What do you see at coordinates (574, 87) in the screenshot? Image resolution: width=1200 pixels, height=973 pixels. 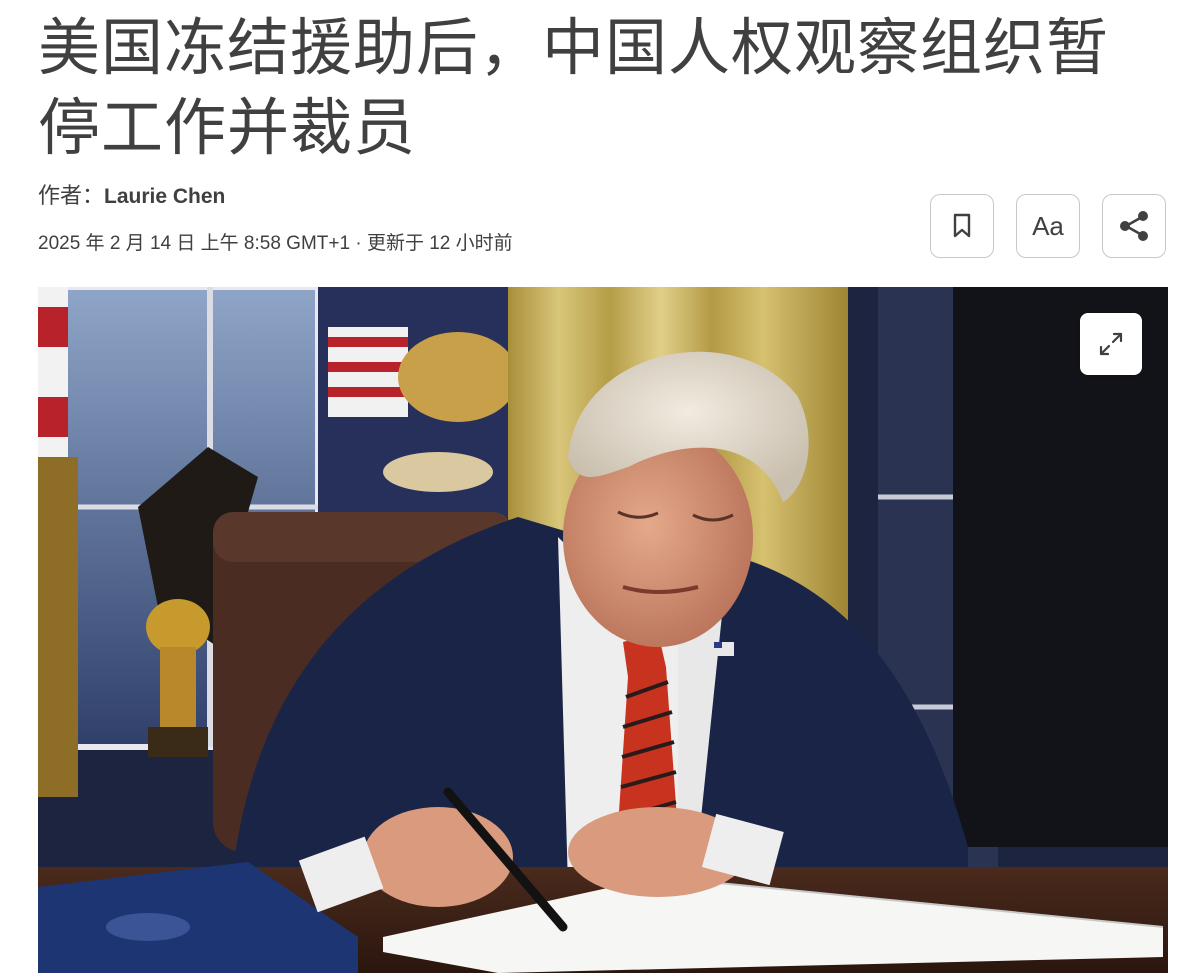 I see `article-headline: 美国冻结援助后，中国人权观察组织暂停工作并裁员` at bounding box center [574, 87].